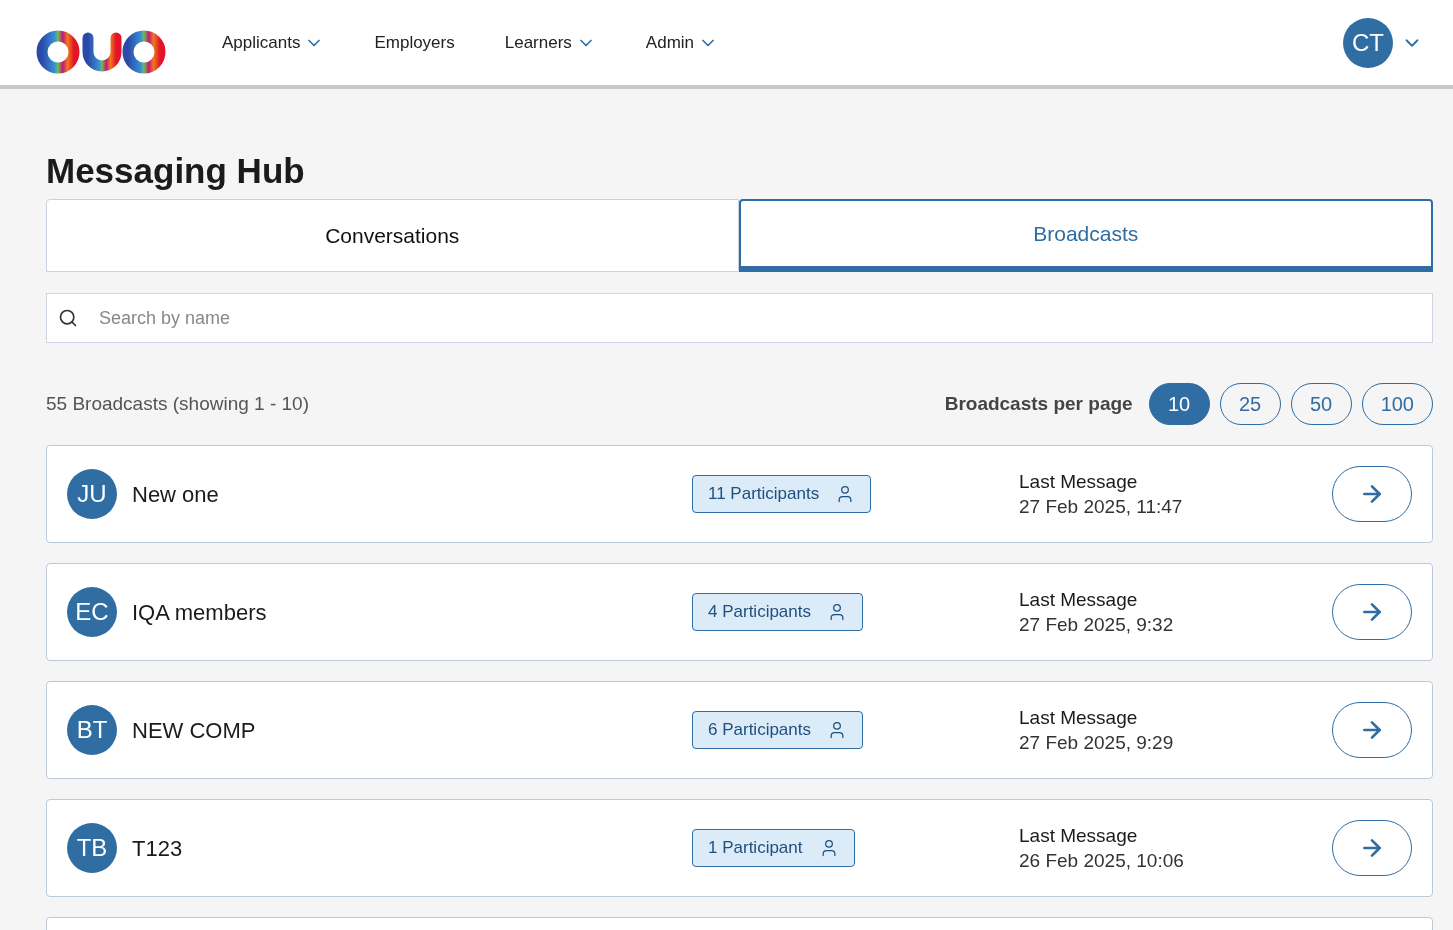 This screenshot has height=930, width=1453. What do you see at coordinates (92, 494) in the screenshot?
I see `initials-avatar: JU` at bounding box center [92, 494].